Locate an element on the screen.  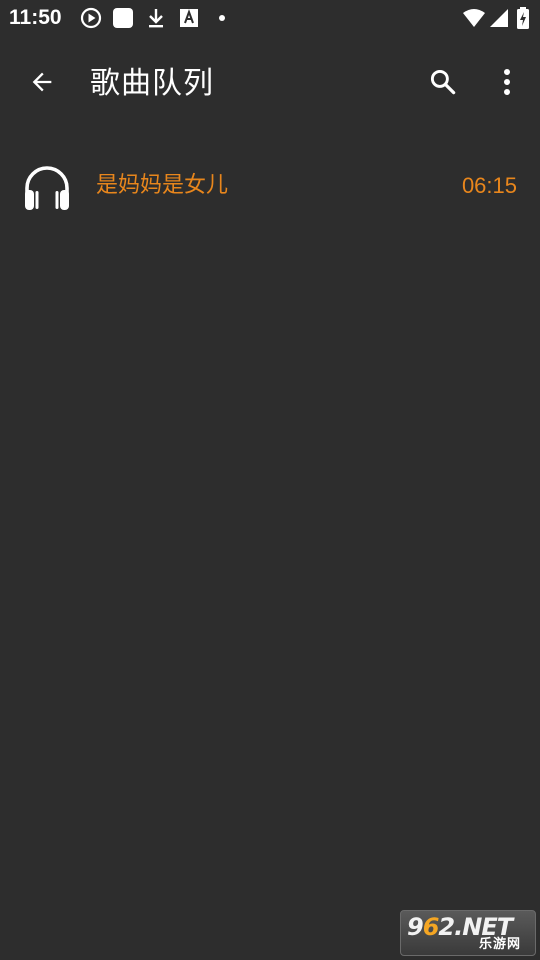
download-icon is located at coordinates (156, 18).